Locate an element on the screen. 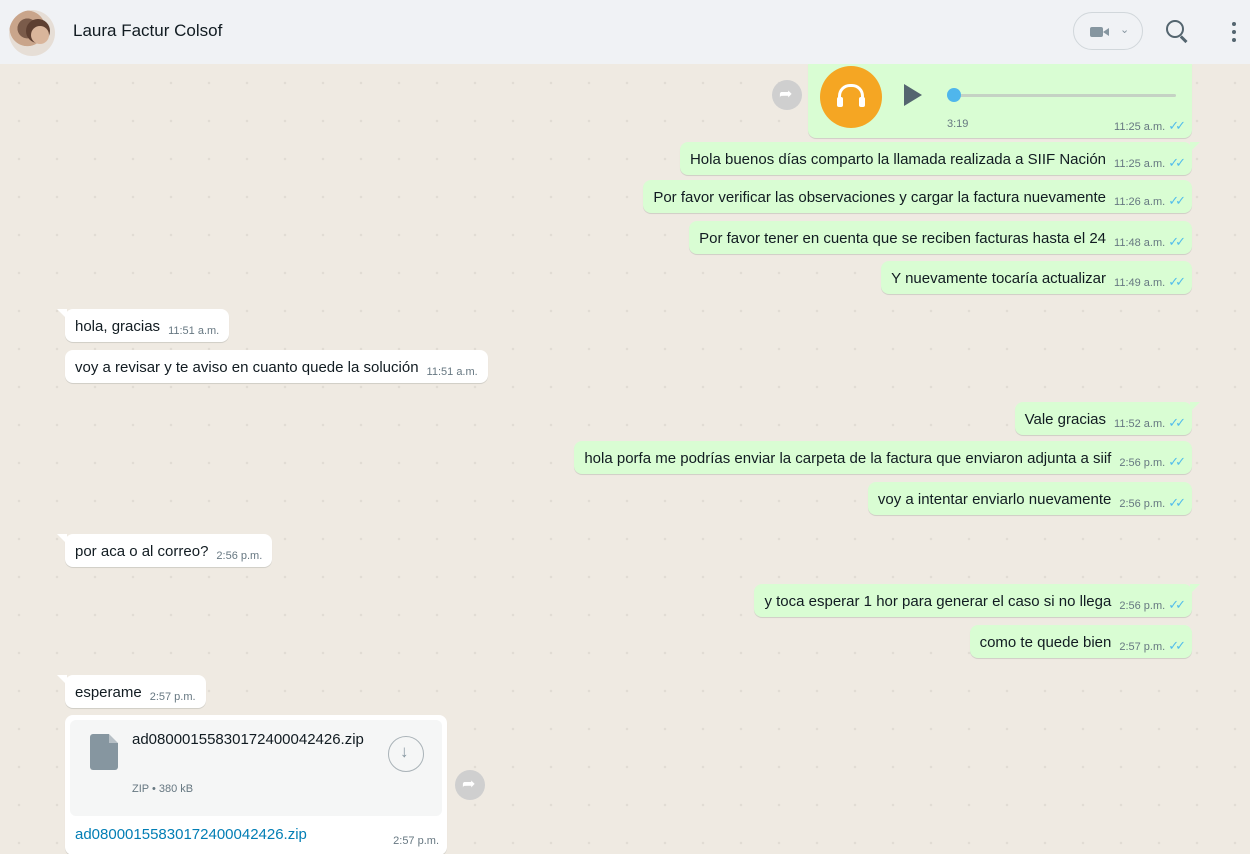  menu-button is located at coordinates (1234, 32).